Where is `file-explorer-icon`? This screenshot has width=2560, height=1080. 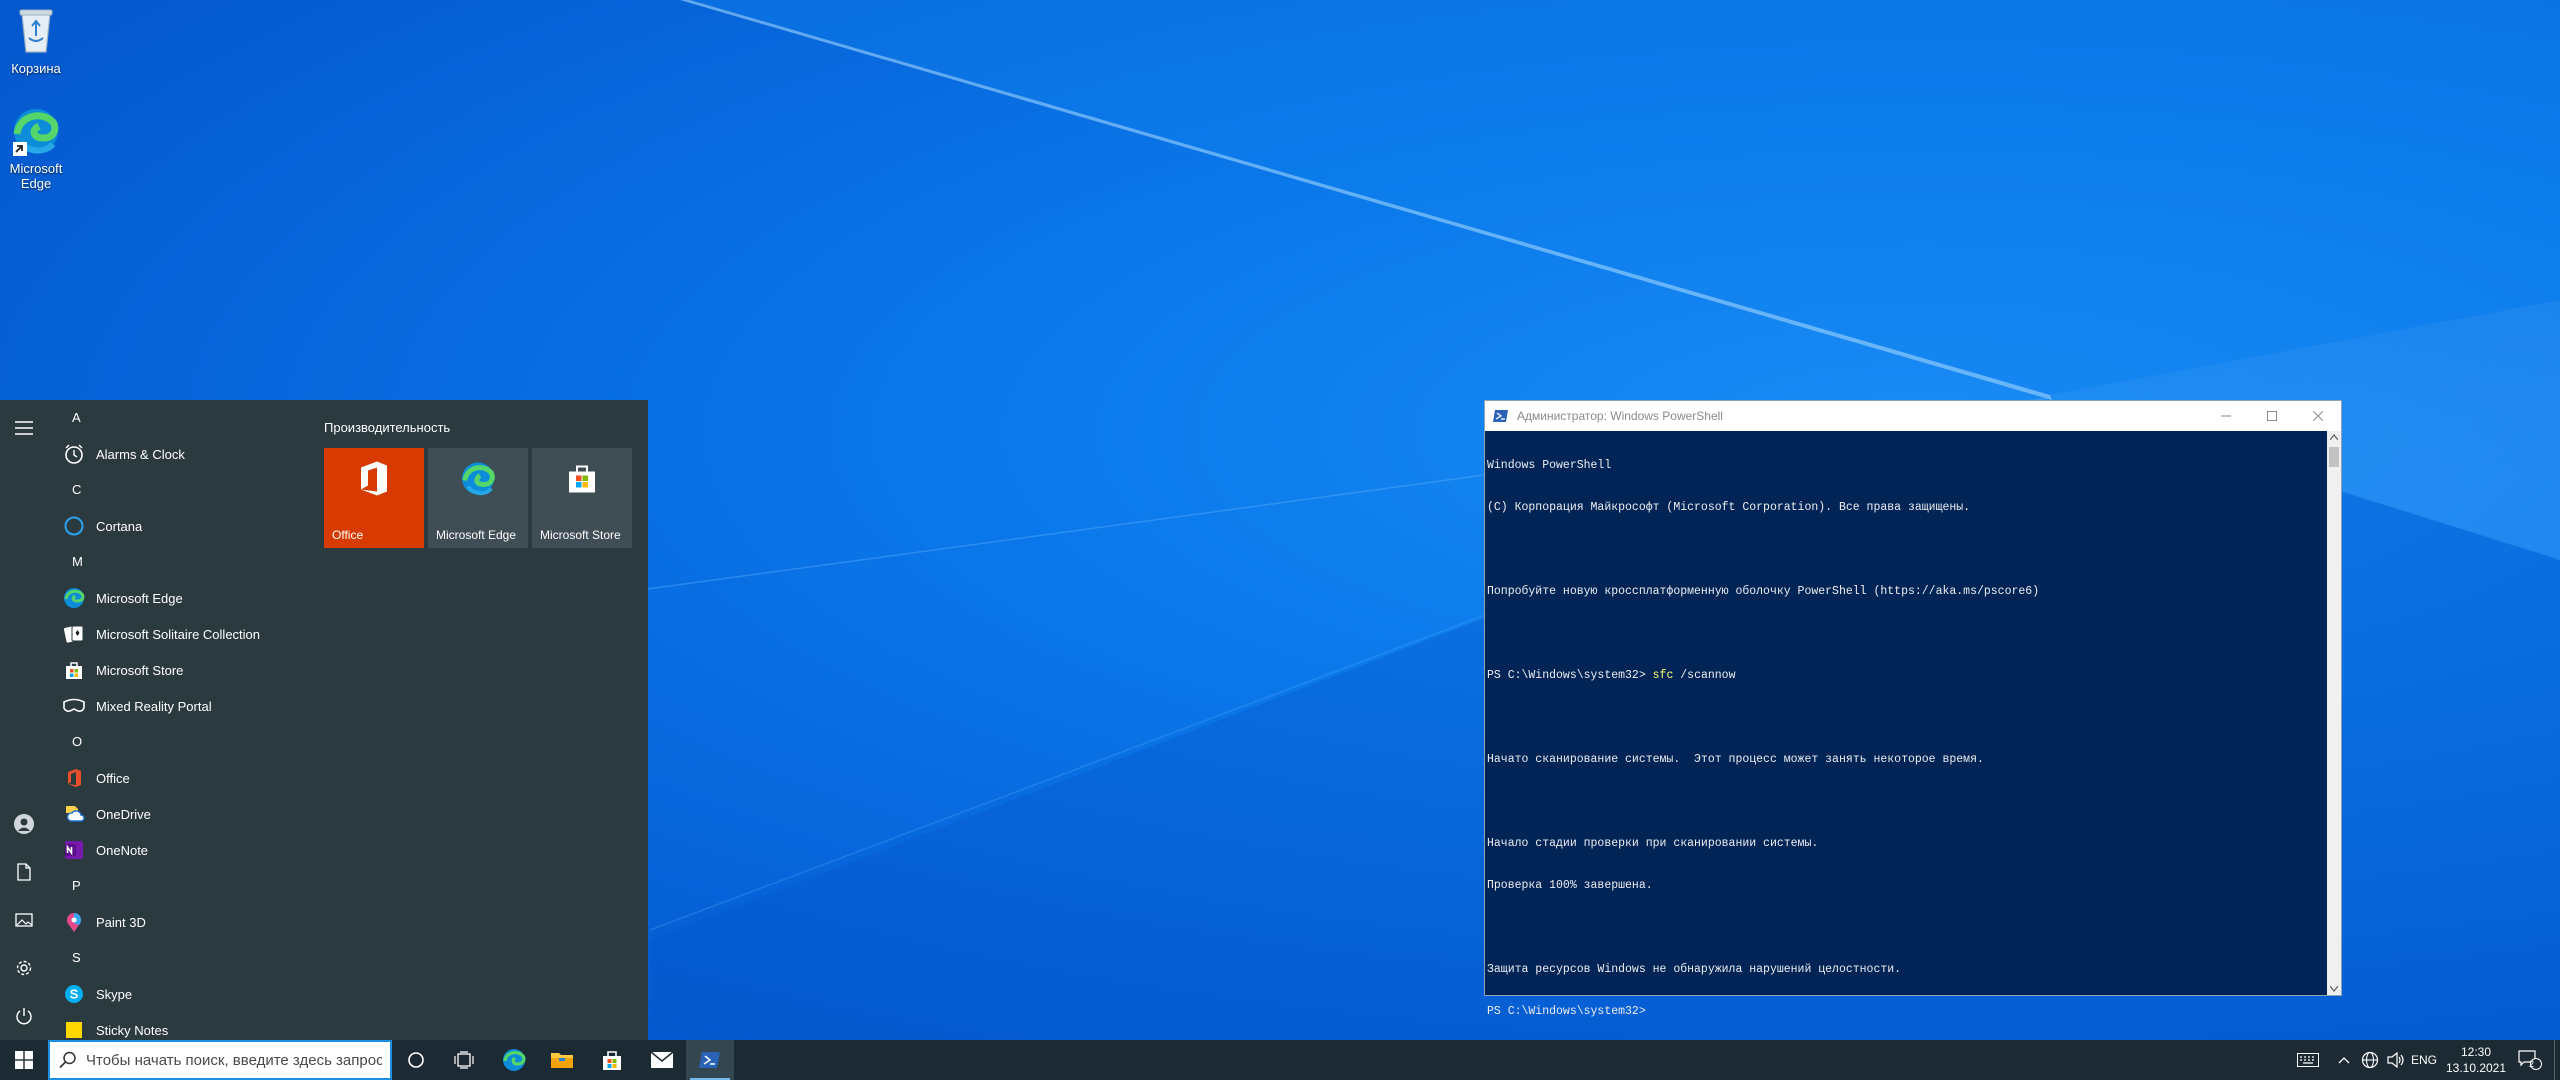
file-explorer-icon is located at coordinates (562, 1060).